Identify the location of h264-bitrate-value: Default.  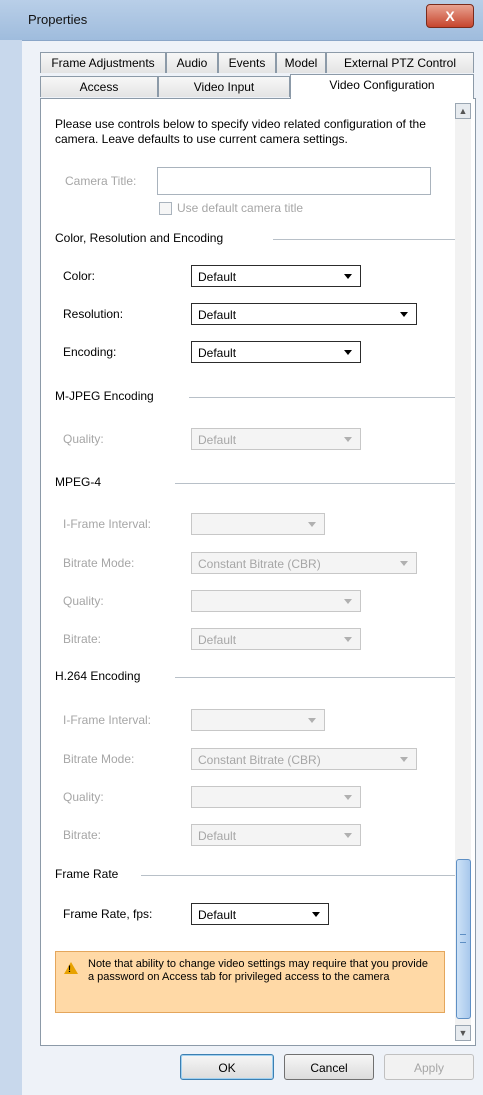
(217, 836).